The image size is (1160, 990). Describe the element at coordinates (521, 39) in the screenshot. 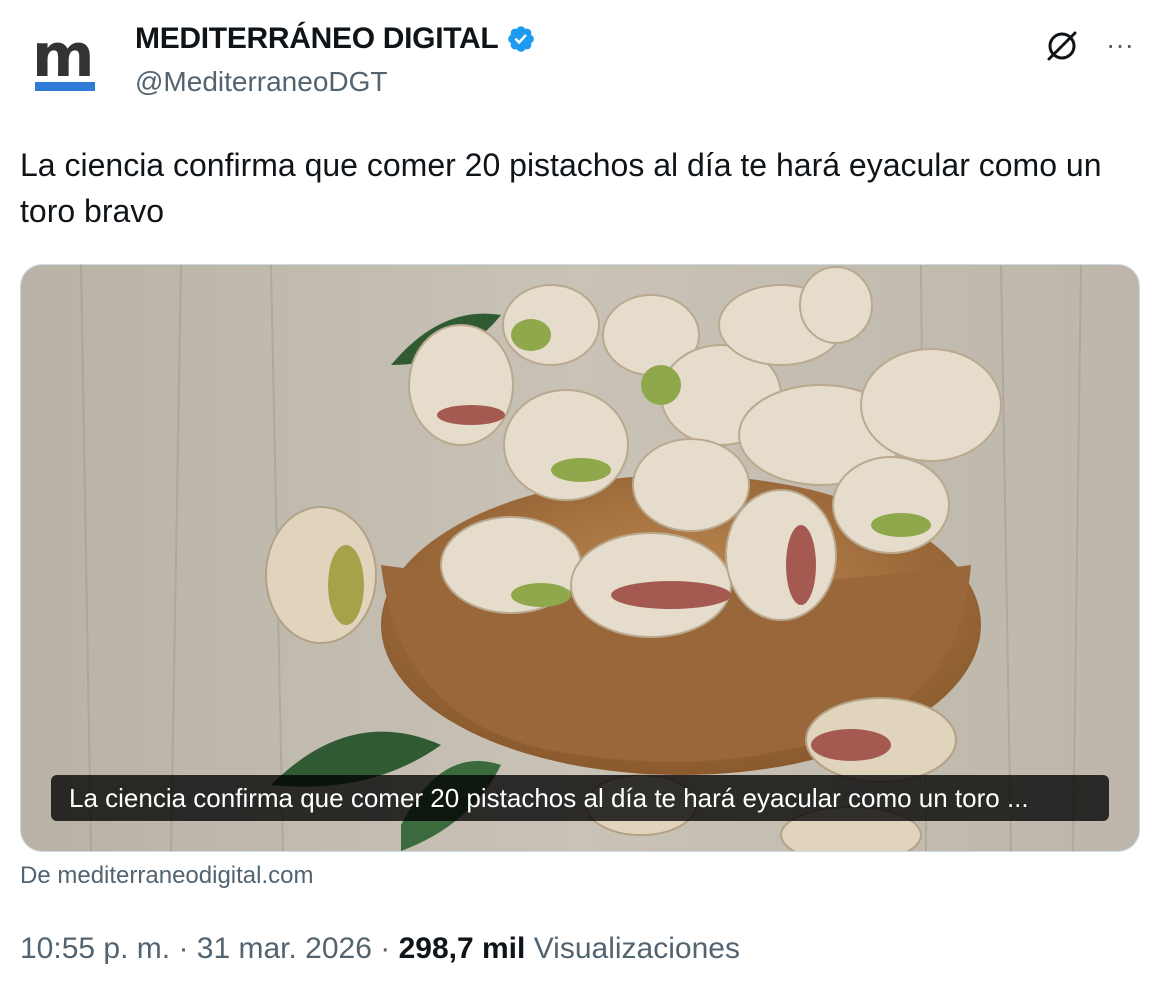

I see `verified-badge-icon` at that location.